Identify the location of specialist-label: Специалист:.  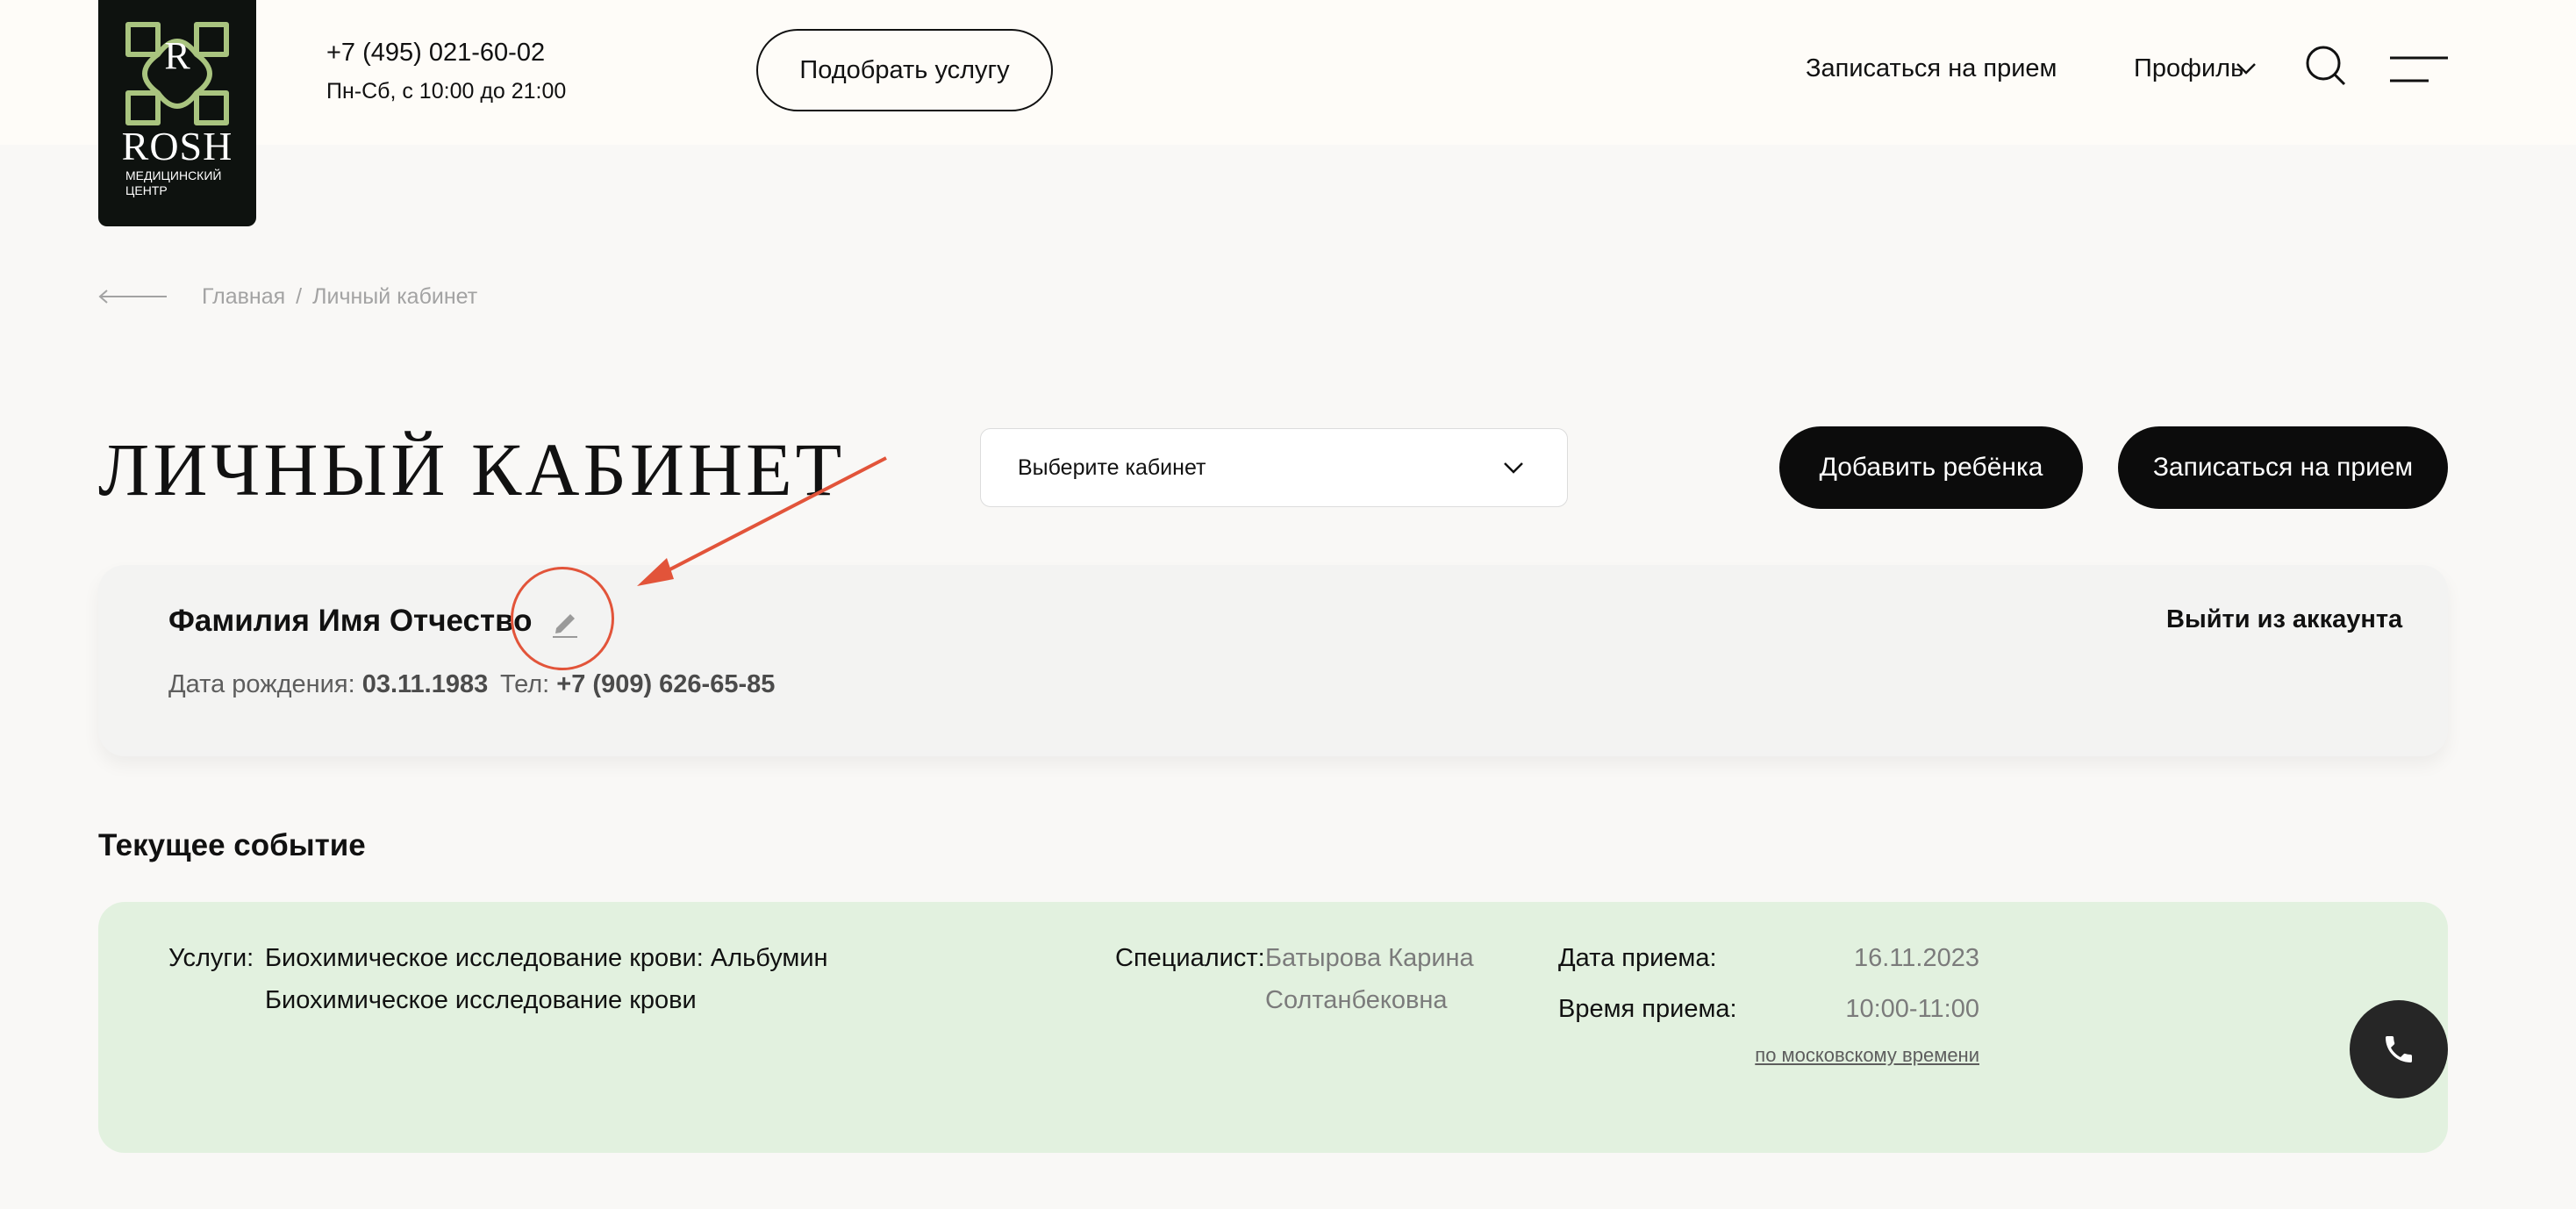
(1190, 958).